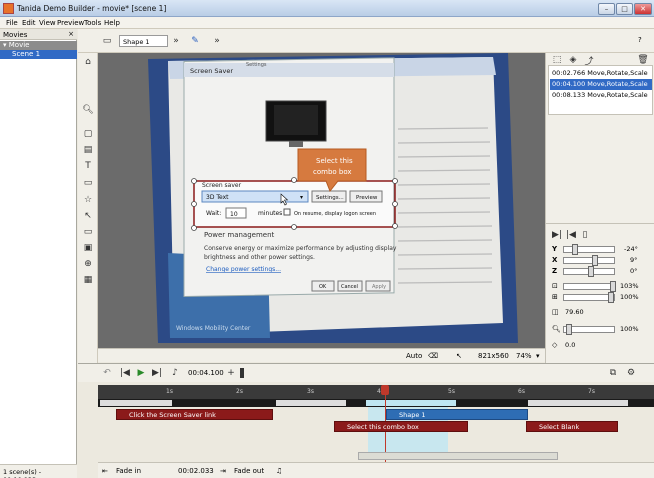 This screenshot has height=478, width=654. What do you see at coordinates (88, 232) in the screenshot?
I see `field-icon: ▭` at bounding box center [88, 232].